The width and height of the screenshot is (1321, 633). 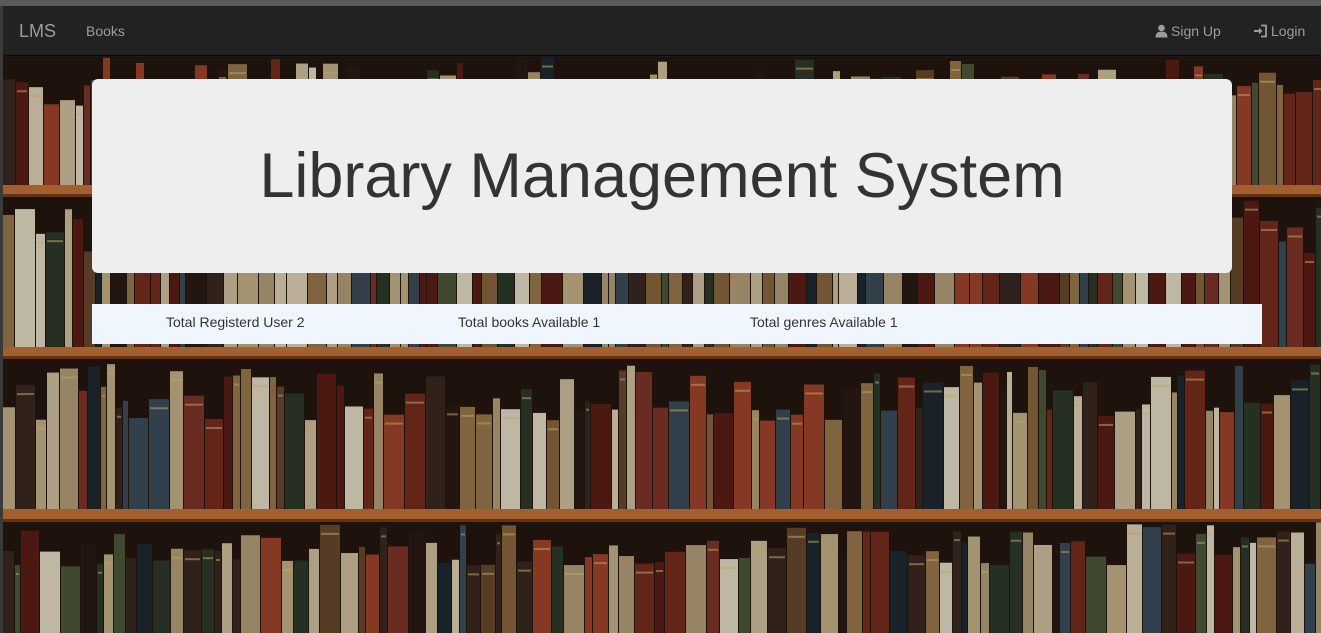 I want to click on brand-link: LMS, so click(x=37, y=31).